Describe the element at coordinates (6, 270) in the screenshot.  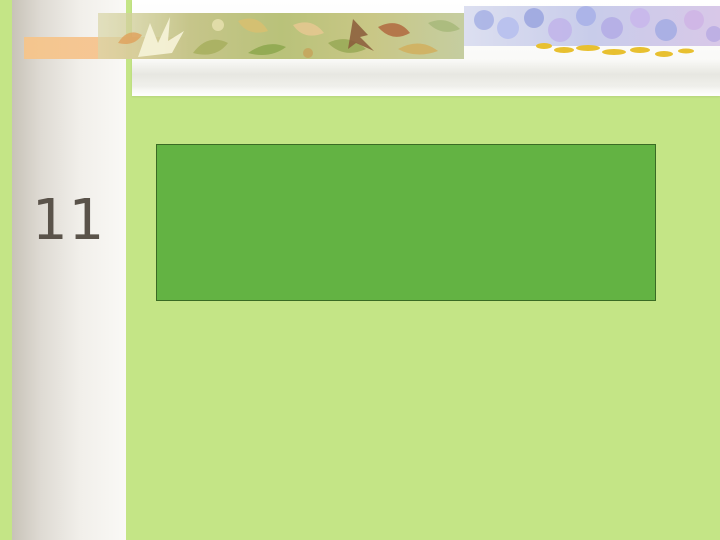
I see `left-accent-strip` at that location.